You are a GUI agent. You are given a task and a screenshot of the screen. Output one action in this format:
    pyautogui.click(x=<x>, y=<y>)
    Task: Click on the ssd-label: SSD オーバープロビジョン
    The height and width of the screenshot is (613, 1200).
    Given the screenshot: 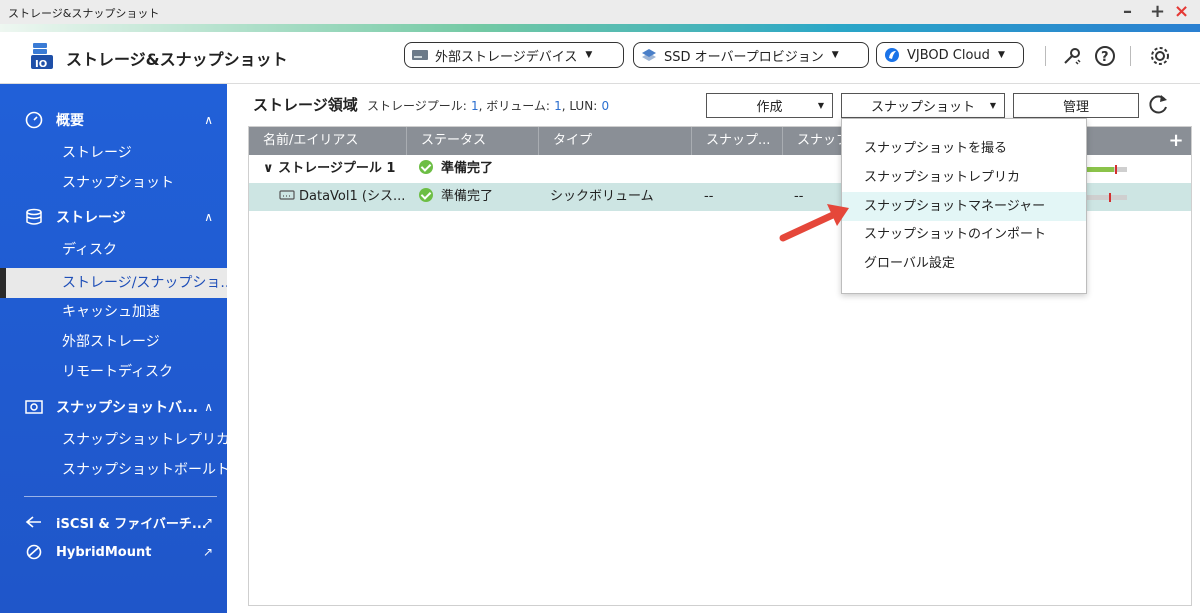 What is the action you would take?
    pyautogui.click(x=744, y=57)
    